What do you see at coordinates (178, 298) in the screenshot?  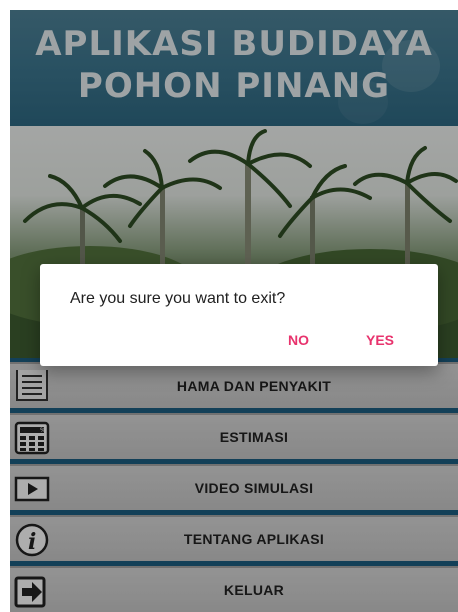 I see `dialog-message: Are you sure you want to exit?` at bounding box center [178, 298].